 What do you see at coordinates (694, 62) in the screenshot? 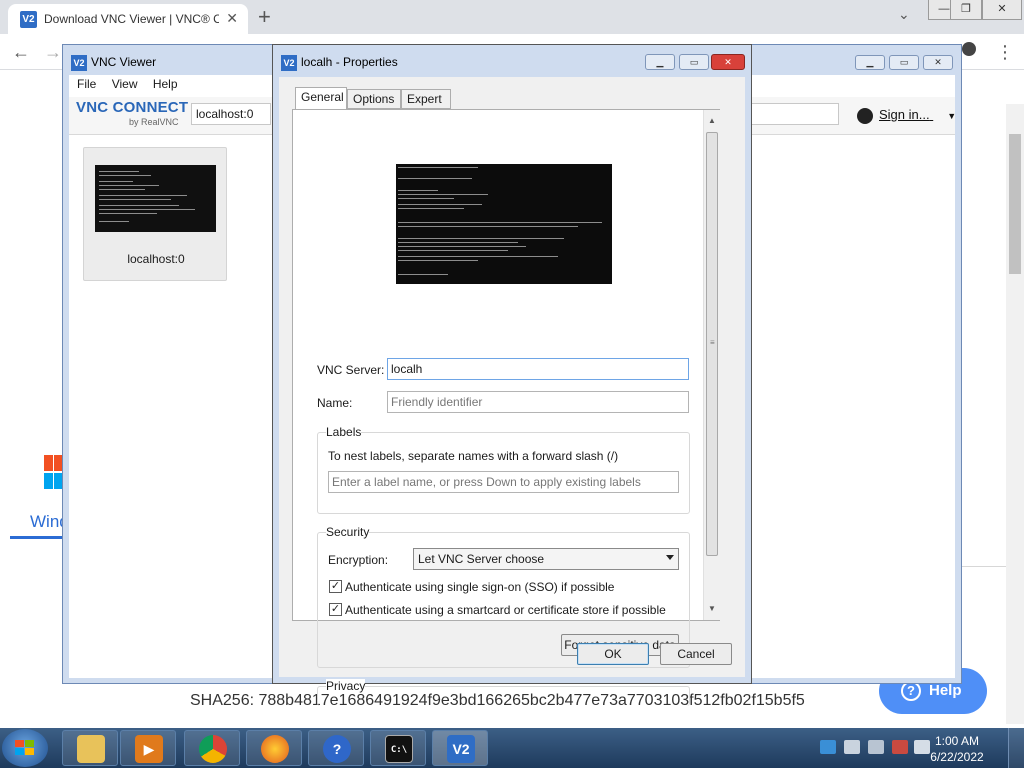
I see `dialog-maximize-icon: ▭` at bounding box center [694, 62].